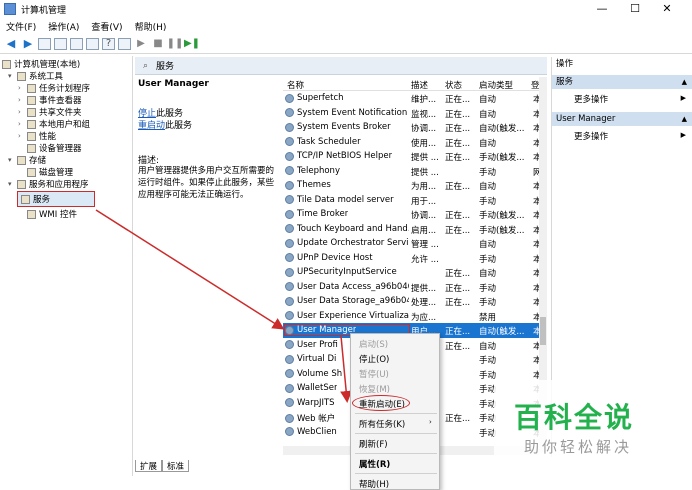 The width and height of the screenshot is (692, 490). I want to click on scroll-thumb, so click(543, 331).